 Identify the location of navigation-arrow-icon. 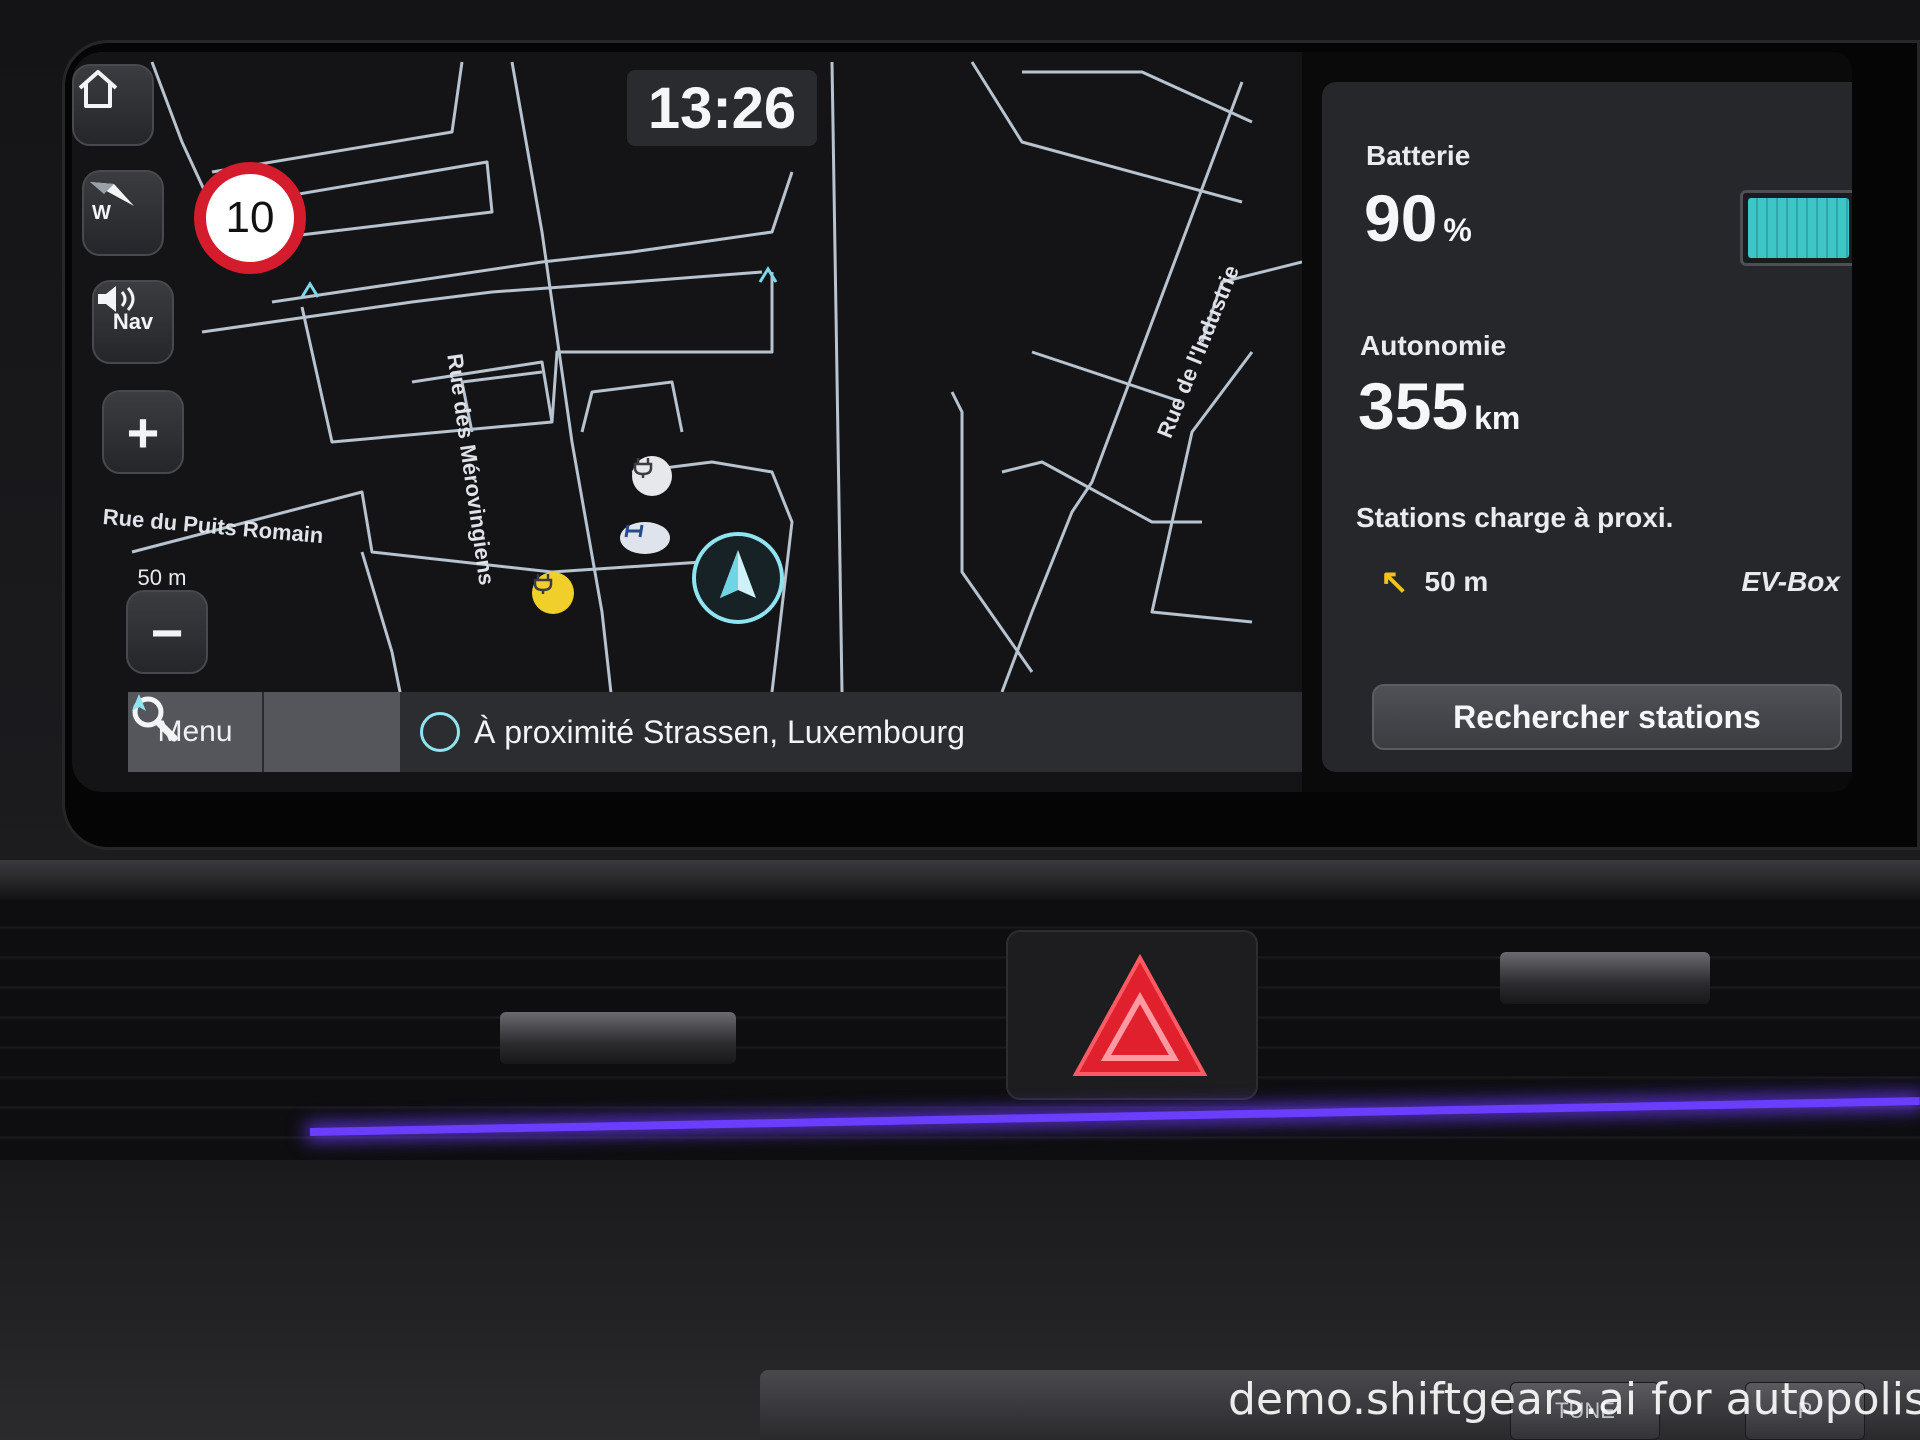
(738, 574).